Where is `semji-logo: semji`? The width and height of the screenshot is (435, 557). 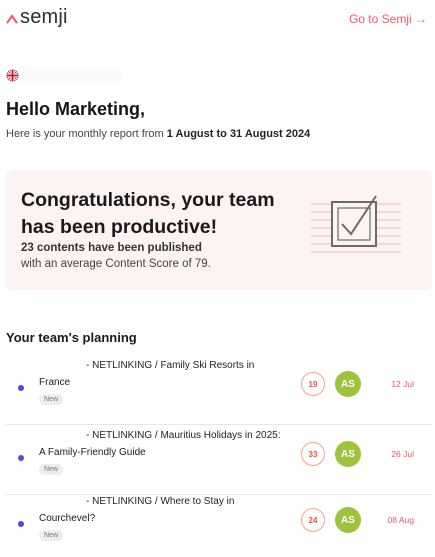
semji-logo: semji is located at coordinates (37, 17).